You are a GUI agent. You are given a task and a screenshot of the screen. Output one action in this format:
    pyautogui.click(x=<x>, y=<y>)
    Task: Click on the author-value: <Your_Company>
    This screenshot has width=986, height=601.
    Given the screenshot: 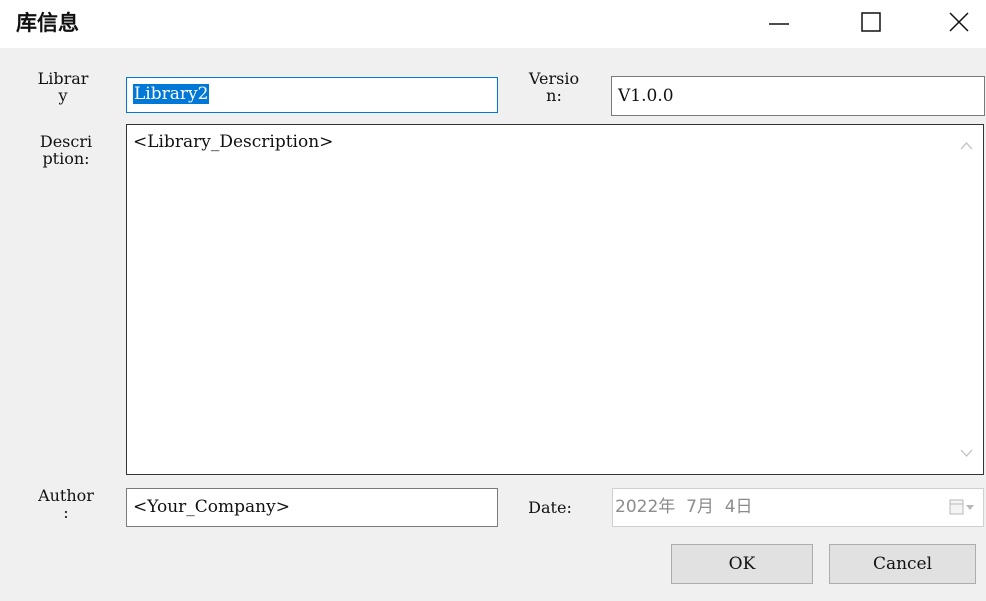 What is the action you would take?
    pyautogui.click(x=211, y=507)
    